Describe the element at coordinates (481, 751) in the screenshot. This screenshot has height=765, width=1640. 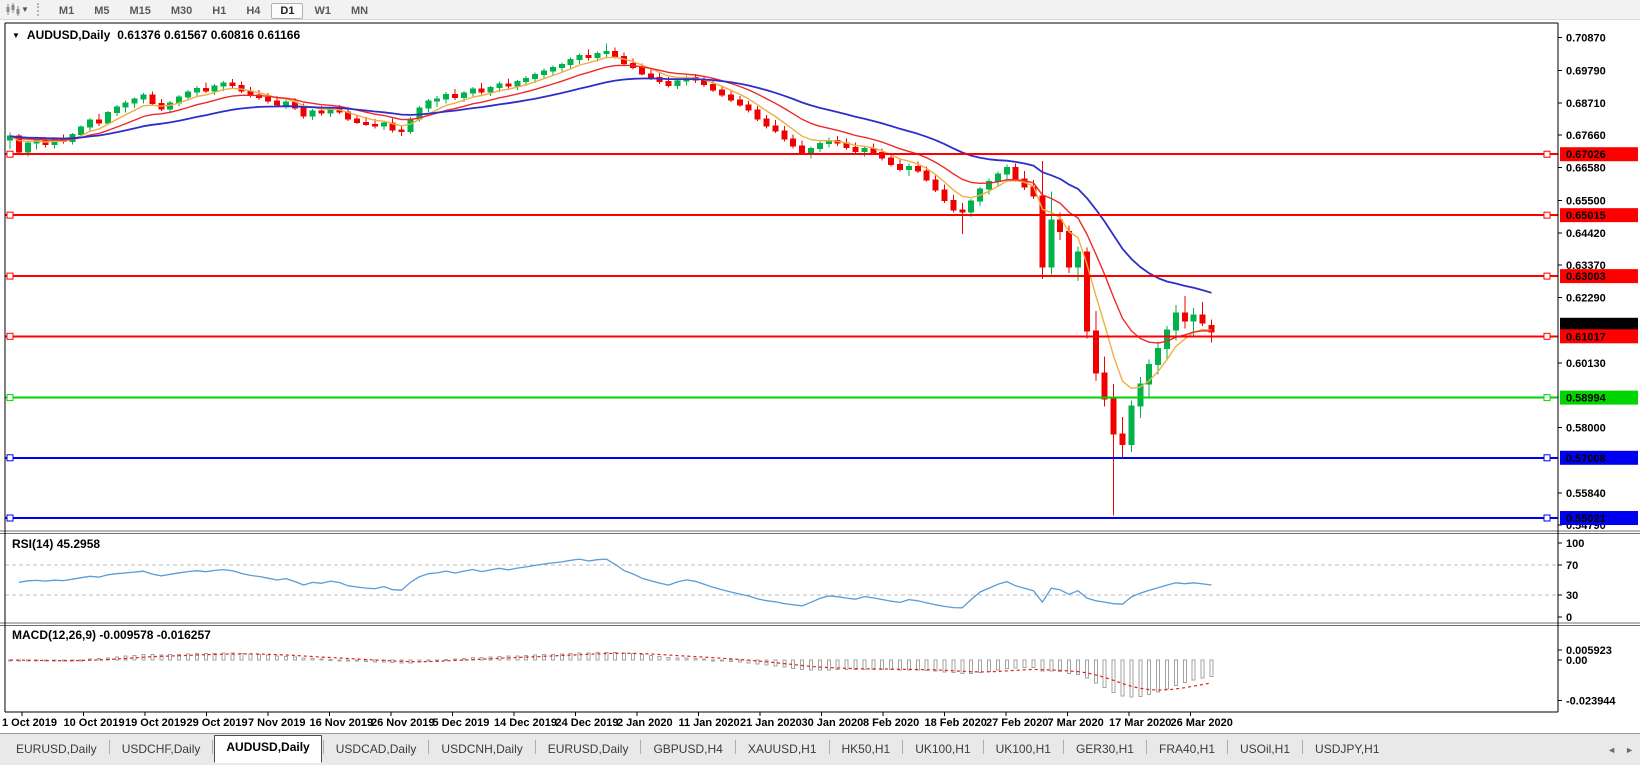
I see `chart-tab-usdcnh-daily: USDCNH,Daily` at that location.